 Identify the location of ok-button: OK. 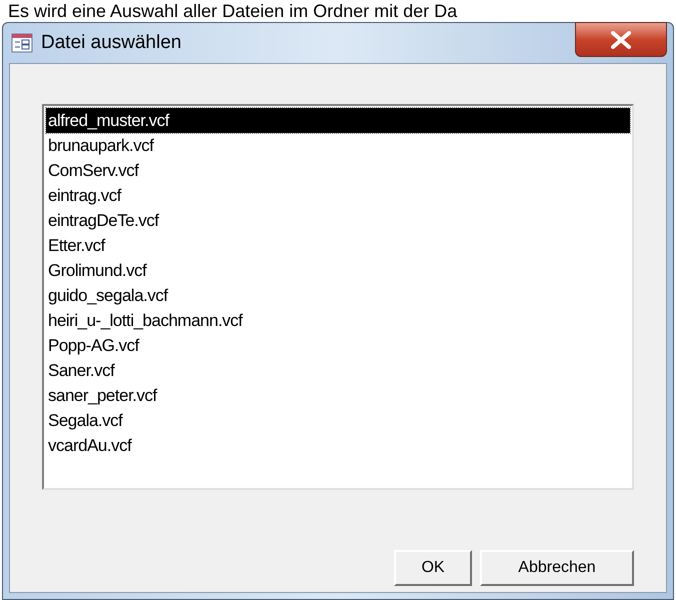
(433, 568).